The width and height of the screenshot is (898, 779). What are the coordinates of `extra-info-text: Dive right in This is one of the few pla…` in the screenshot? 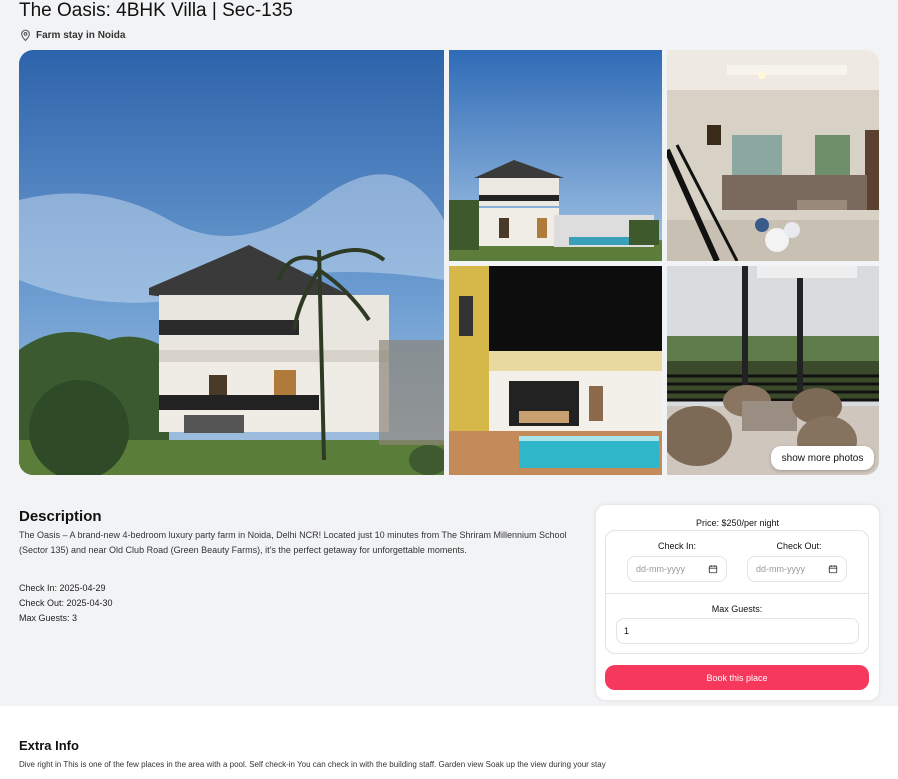 It's located at (312, 764).